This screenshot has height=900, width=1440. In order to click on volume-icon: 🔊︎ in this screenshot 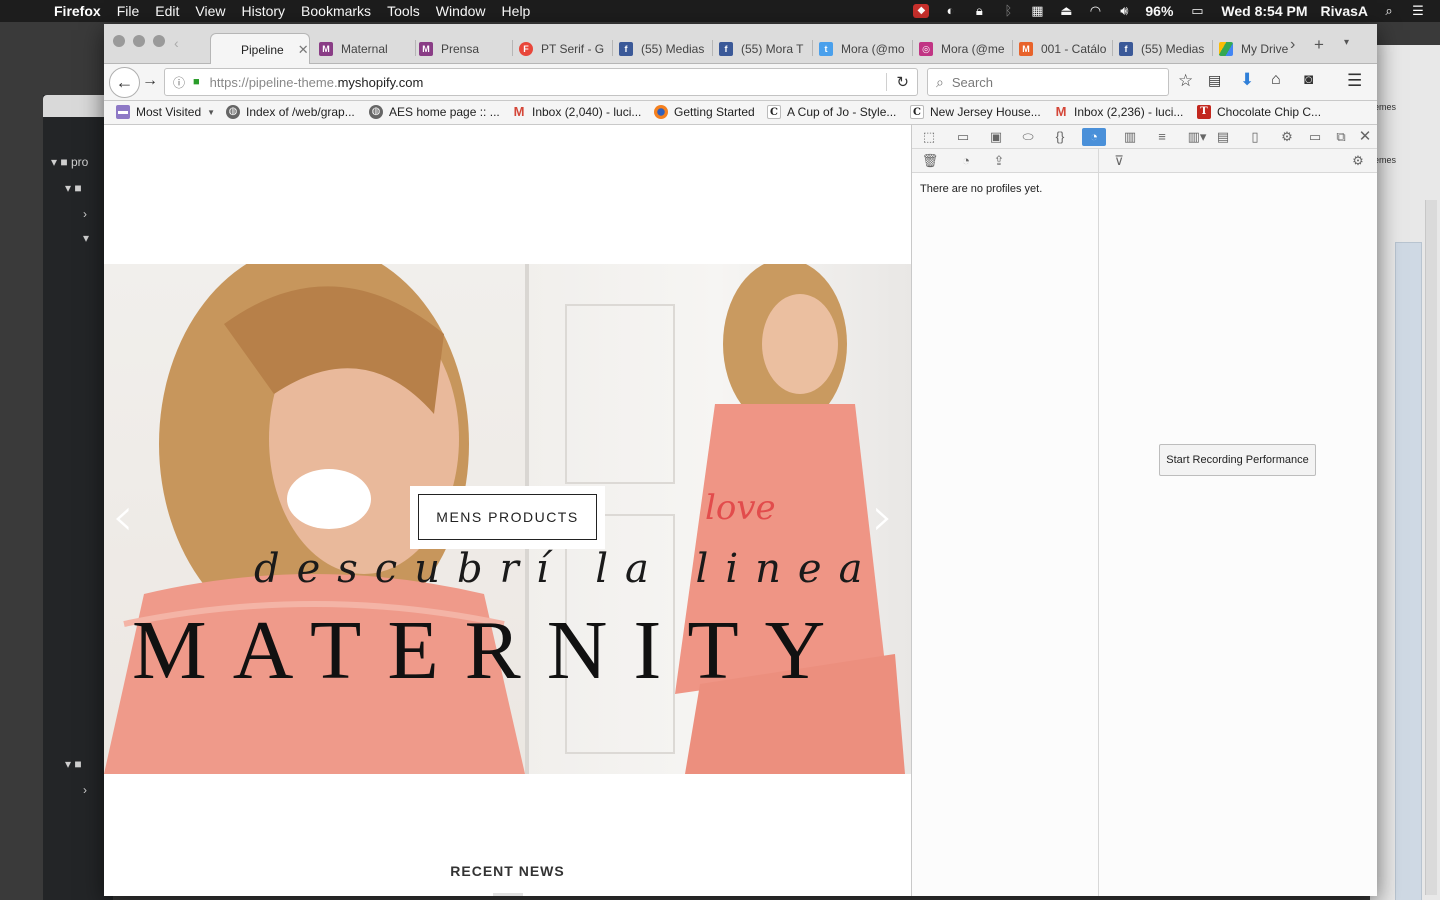, I will do `click(1124, 11)`.